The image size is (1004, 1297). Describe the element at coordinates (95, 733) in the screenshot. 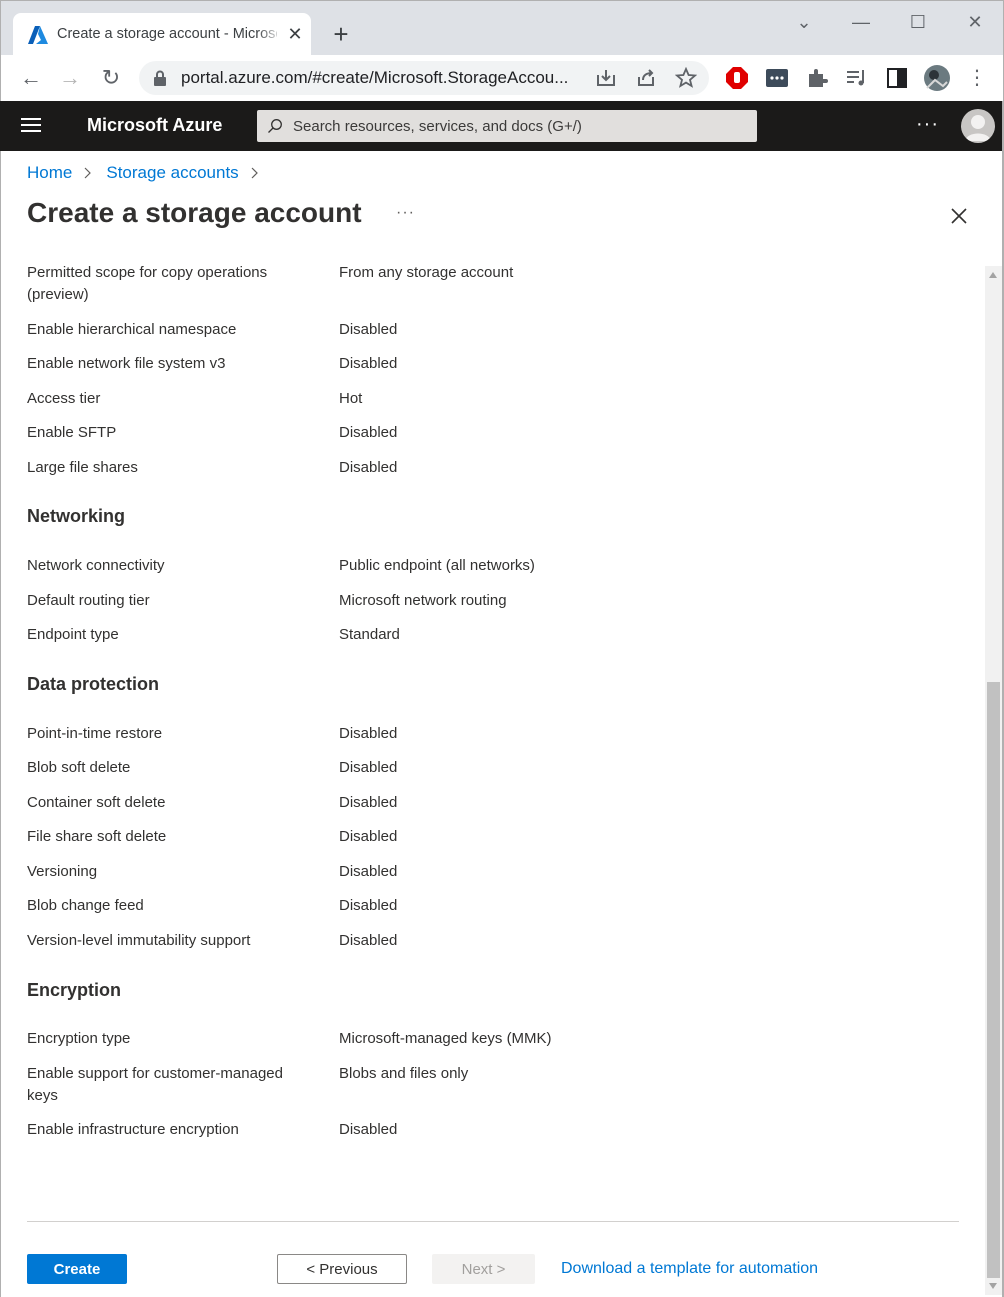

I see `row-label: Point-in-time restore` at that location.